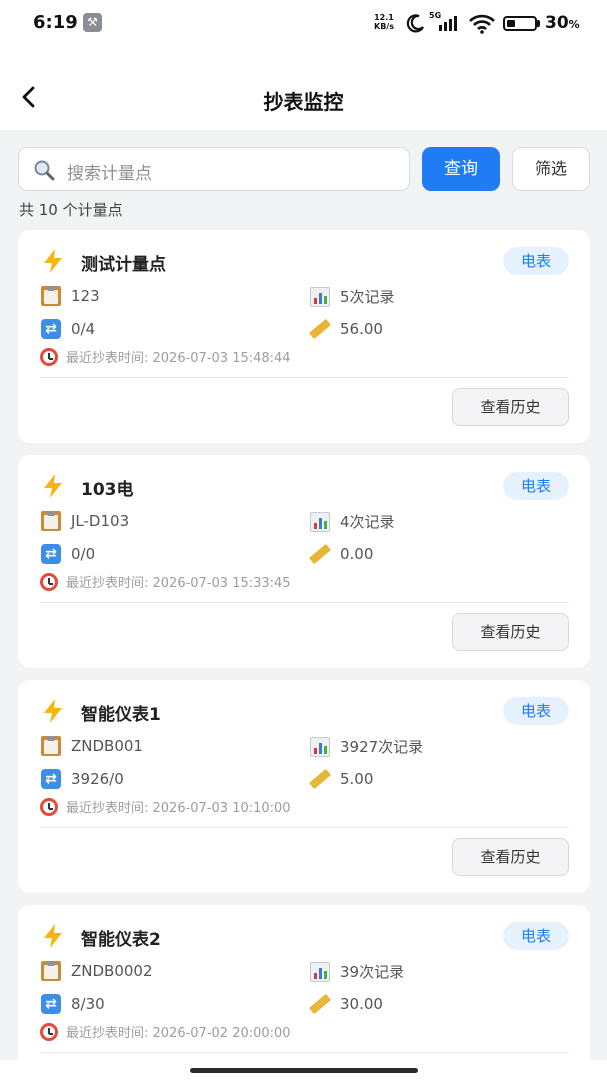  I want to click on last-reading-time: 最近抄表时间: 2026-07-03 10:10:00, so click(165, 806).